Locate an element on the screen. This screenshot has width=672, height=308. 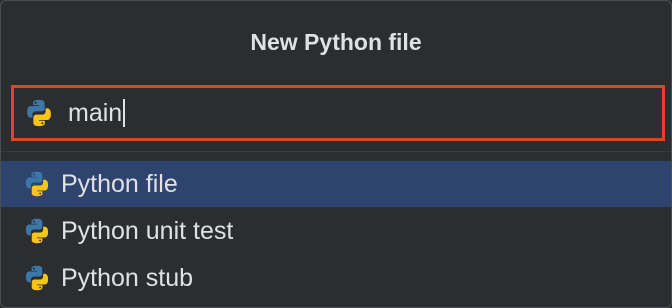
template-item-label: Python file is located at coordinates (119, 183).